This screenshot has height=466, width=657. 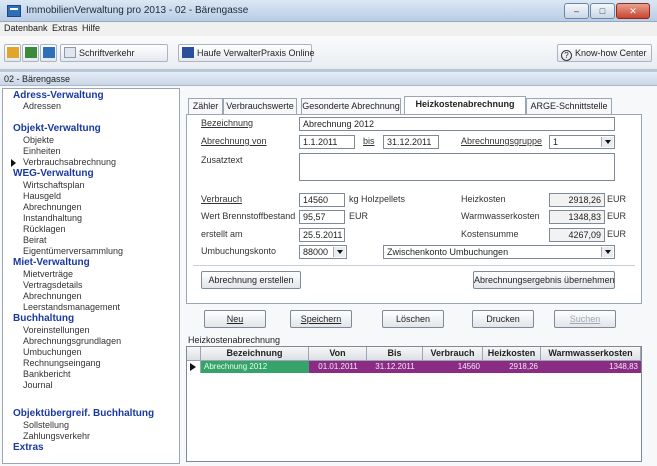 What do you see at coordinates (260, 106) in the screenshot?
I see `tab-verbrauchswerte: Verbrauchswerte` at bounding box center [260, 106].